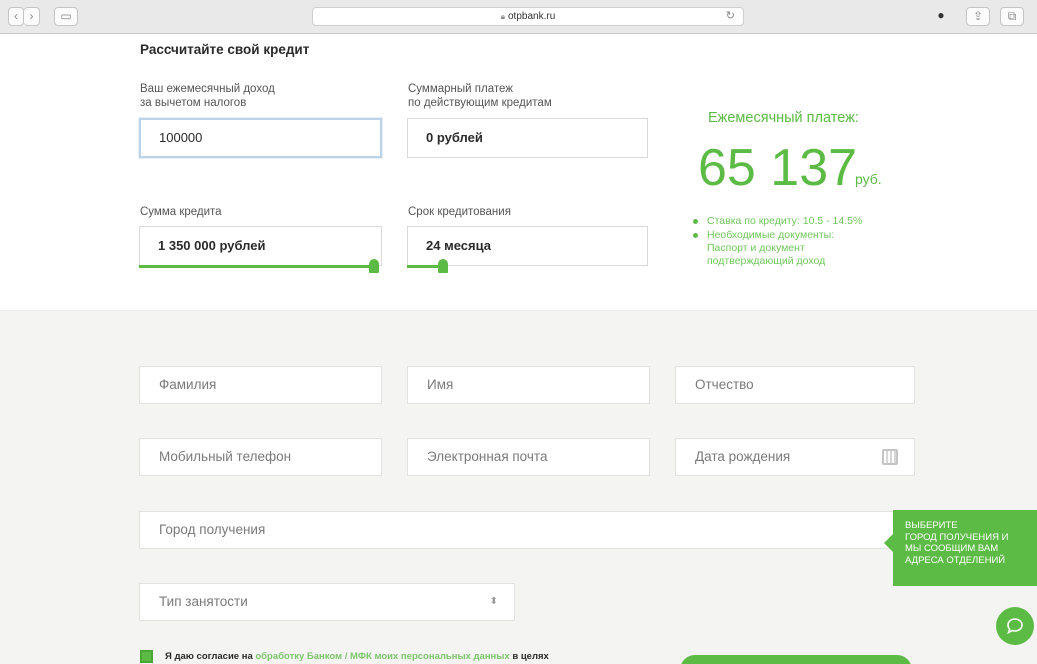 Image resolution: width=1037 pixels, height=664 pixels. What do you see at coordinates (743, 456) in the screenshot?
I see `birthdate-placeholder: Дата рождения` at bounding box center [743, 456].